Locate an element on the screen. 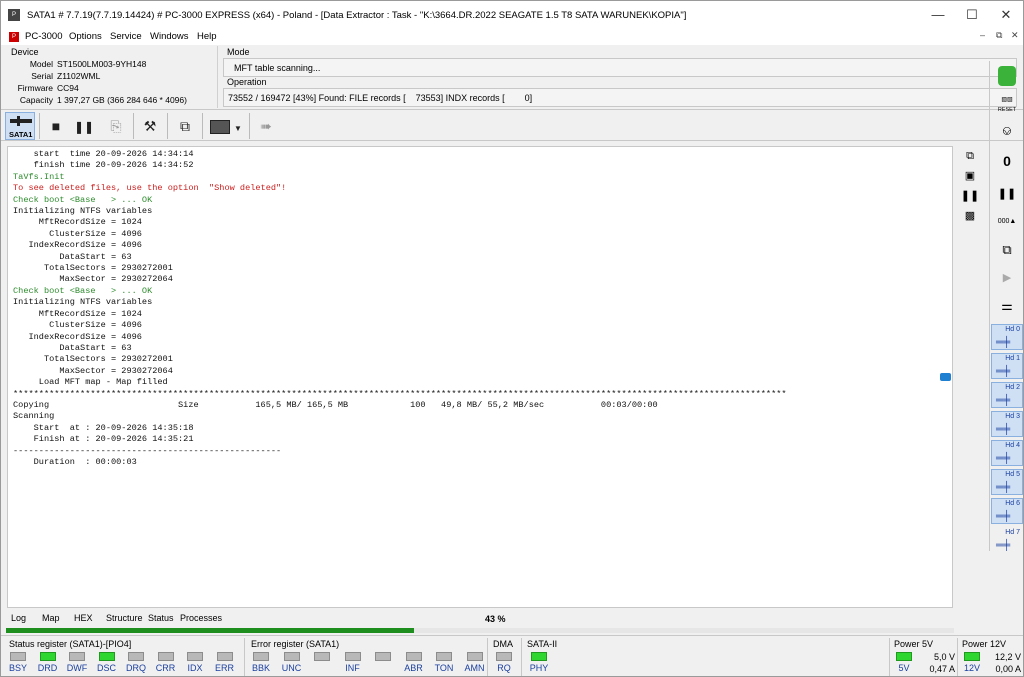 This screenshot has width=1024, height=677. hd-label: Hd 7 is located at coordinates (1012, 532).